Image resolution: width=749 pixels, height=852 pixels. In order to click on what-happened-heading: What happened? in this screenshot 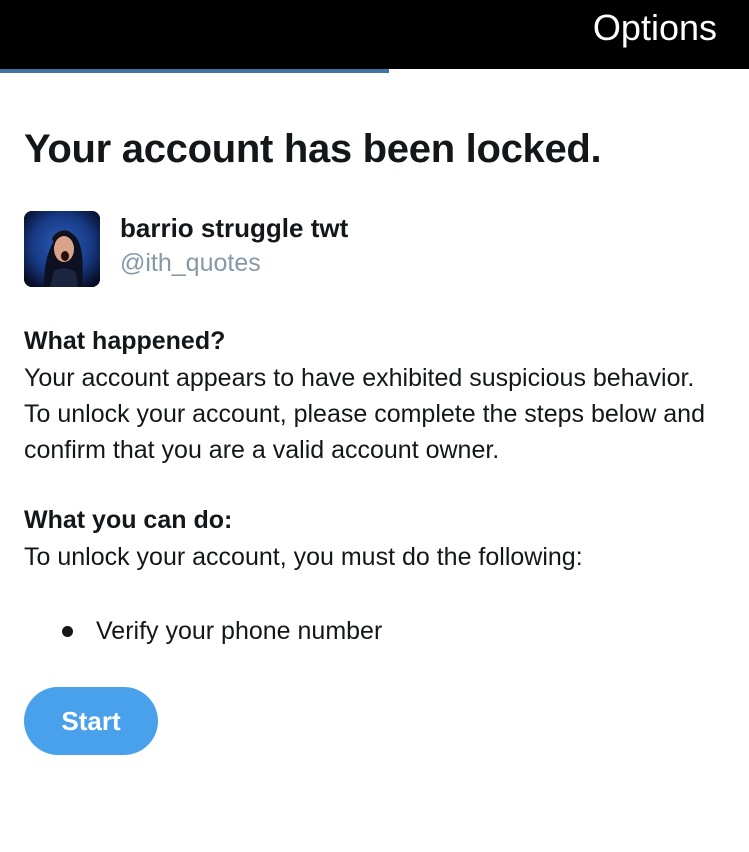, I will do `click(125, 341)`.